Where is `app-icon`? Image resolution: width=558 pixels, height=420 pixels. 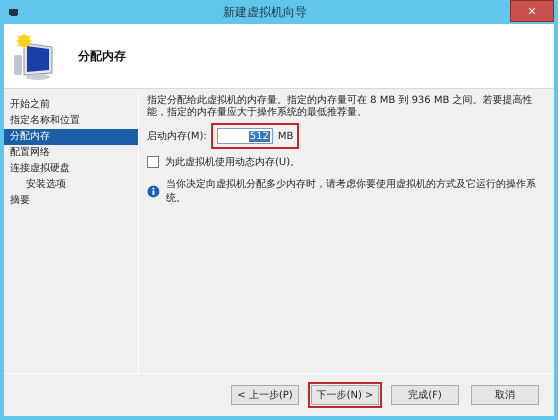 app-icon is located at coordinates (14, 12).